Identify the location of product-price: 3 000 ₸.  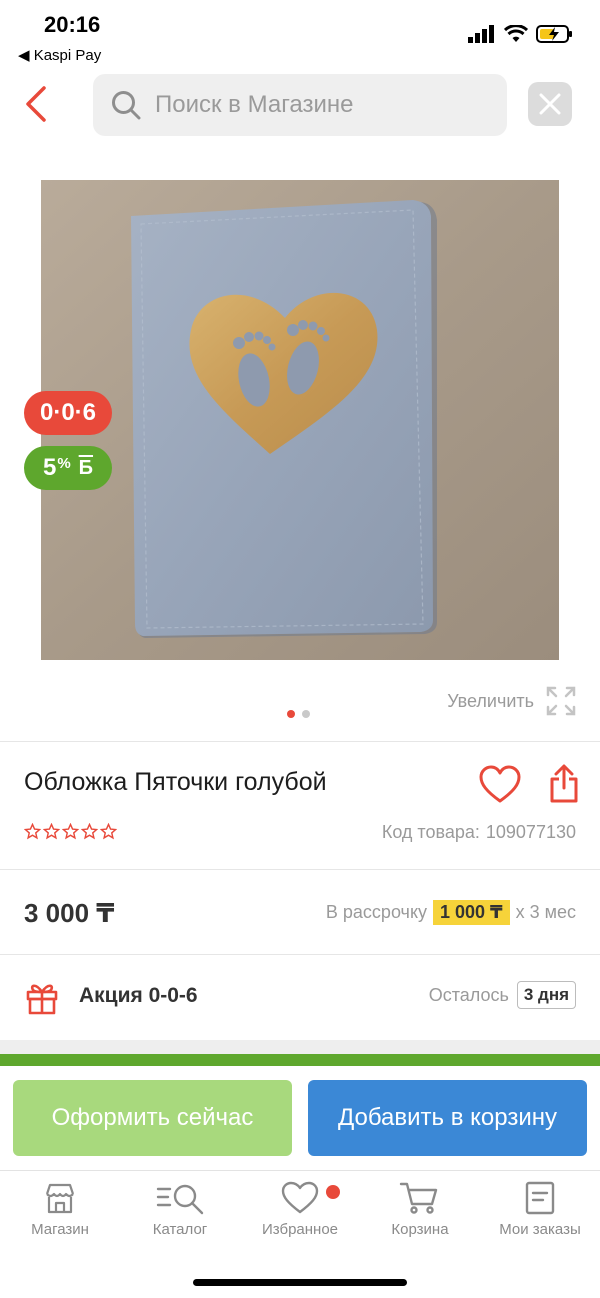
(69, 913).